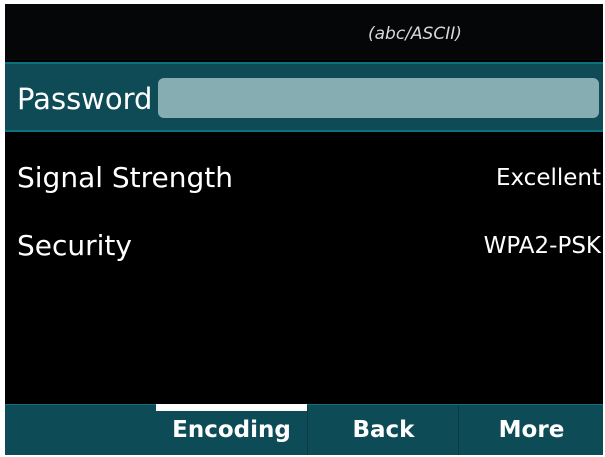  What do you see at coordinates (383, 430) in the screenshot?
I see `back-softkey: Back` at bounding box center [383, 430].